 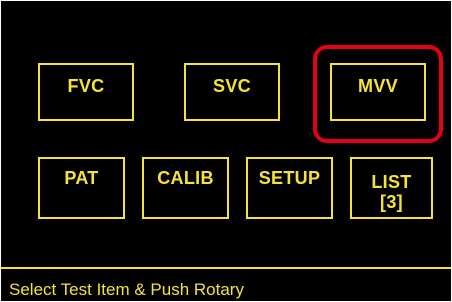 I want to click on pat-button: PAT, so click(x=81, y=188).